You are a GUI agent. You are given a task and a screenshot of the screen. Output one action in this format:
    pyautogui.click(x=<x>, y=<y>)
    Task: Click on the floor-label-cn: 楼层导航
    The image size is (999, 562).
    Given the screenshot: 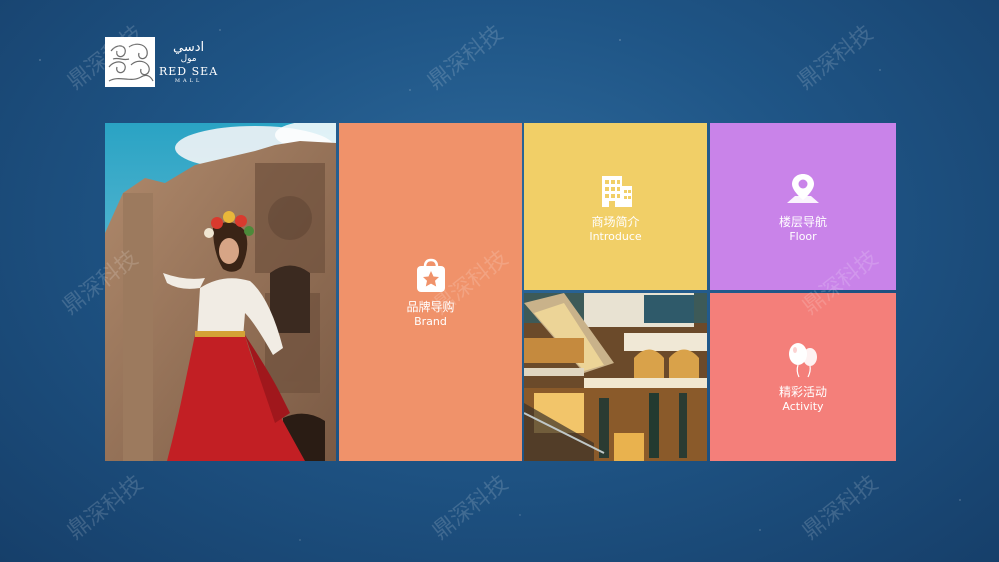 What is the action you would take?
    pyautogui.click(x=802, y=221)
    